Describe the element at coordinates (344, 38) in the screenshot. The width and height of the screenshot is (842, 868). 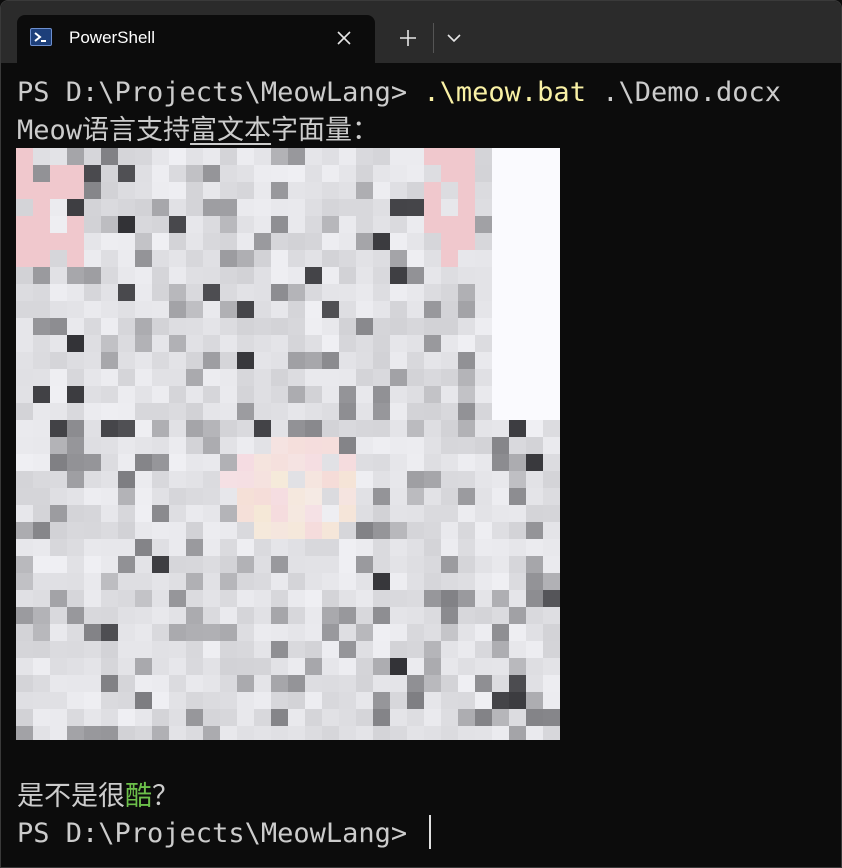
I see `close-icon` at that location.